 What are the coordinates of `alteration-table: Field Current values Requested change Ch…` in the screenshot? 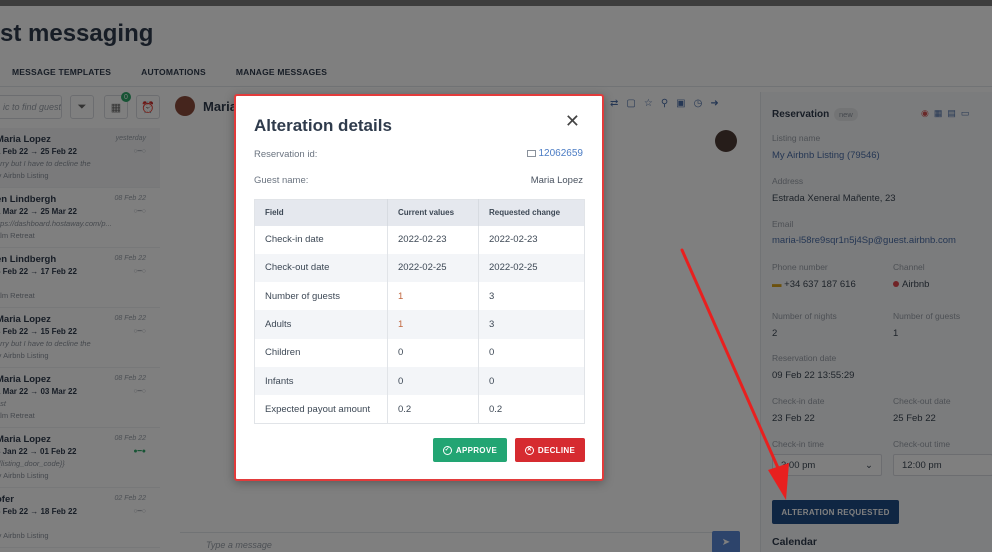 It's located at (419, 312).